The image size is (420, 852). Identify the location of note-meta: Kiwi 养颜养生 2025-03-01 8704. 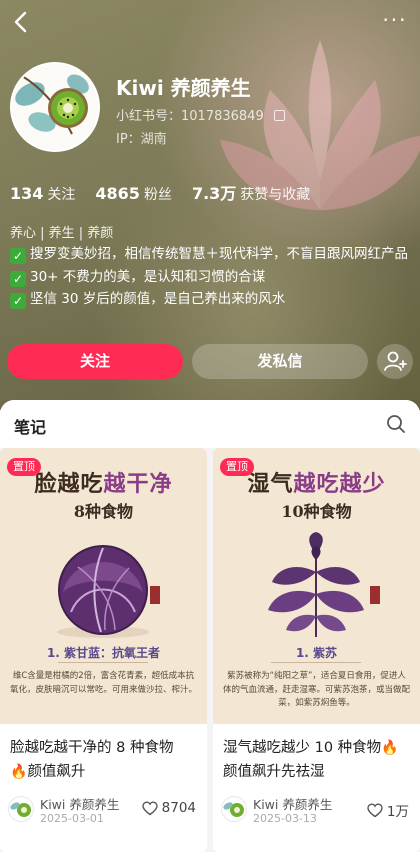
(104, 811).